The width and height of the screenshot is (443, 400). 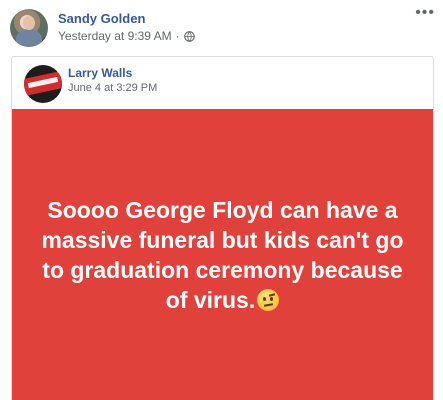 I want to click on post-meta: Yesterday at 9:39 AM ·, so click(x=126, y=36).